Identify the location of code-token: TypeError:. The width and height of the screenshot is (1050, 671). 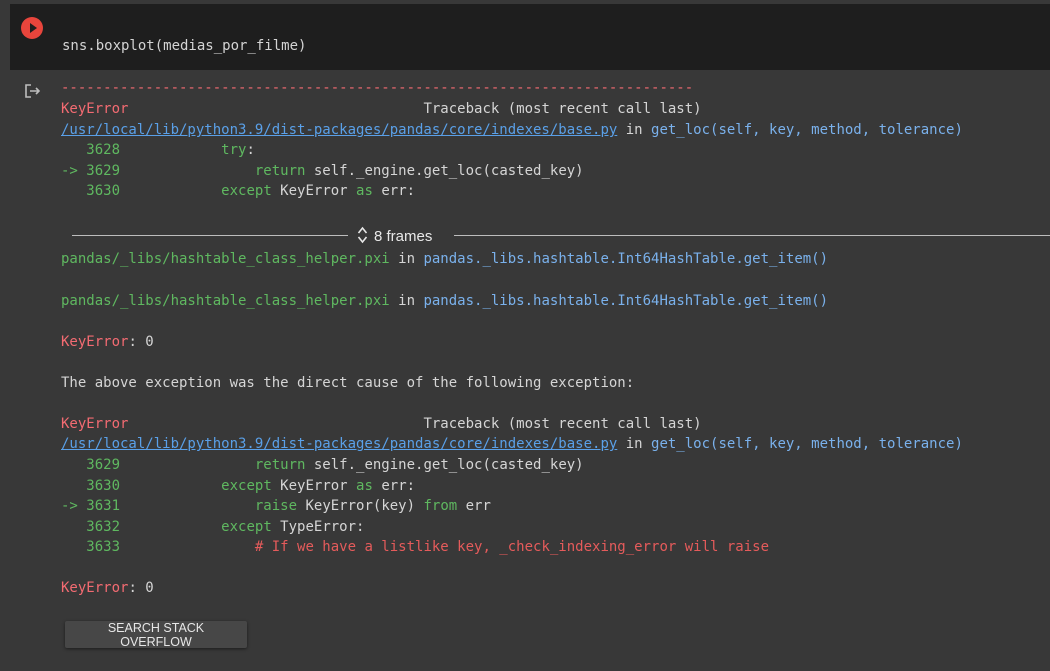
(318, 526).